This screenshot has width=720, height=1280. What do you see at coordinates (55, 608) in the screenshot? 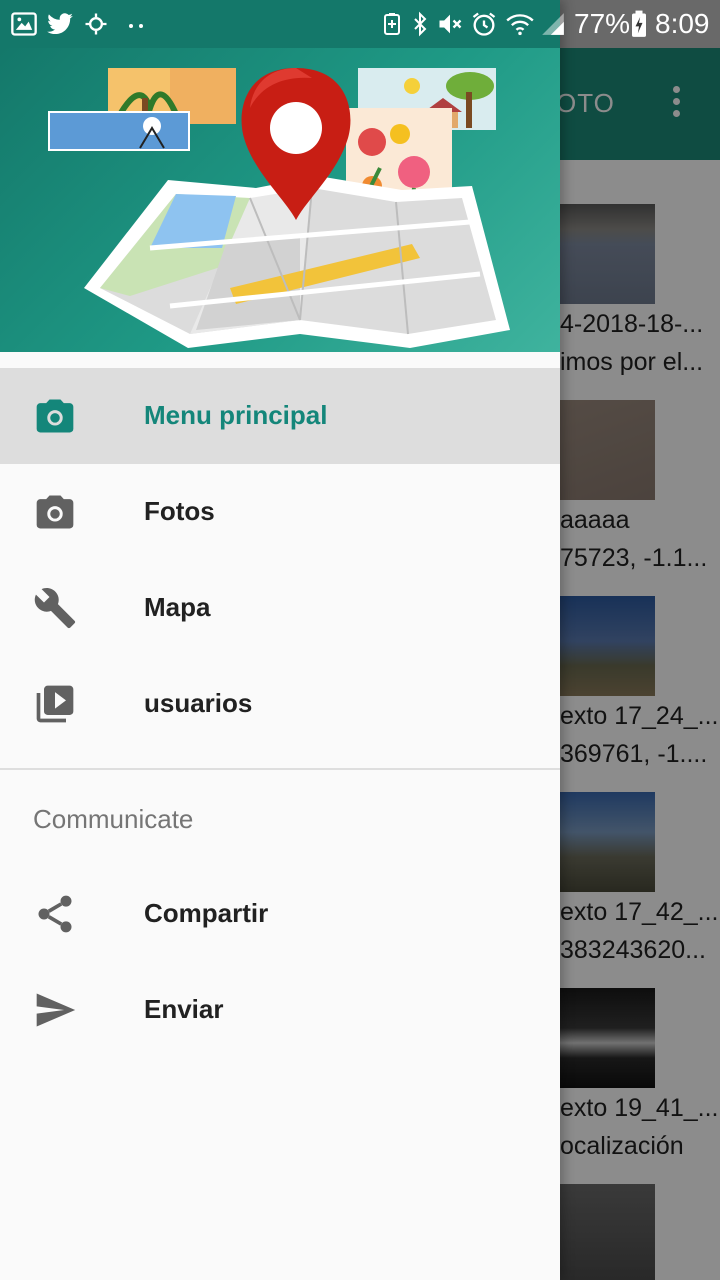
I see `wrench-icon` at bounding box center [55, 608].